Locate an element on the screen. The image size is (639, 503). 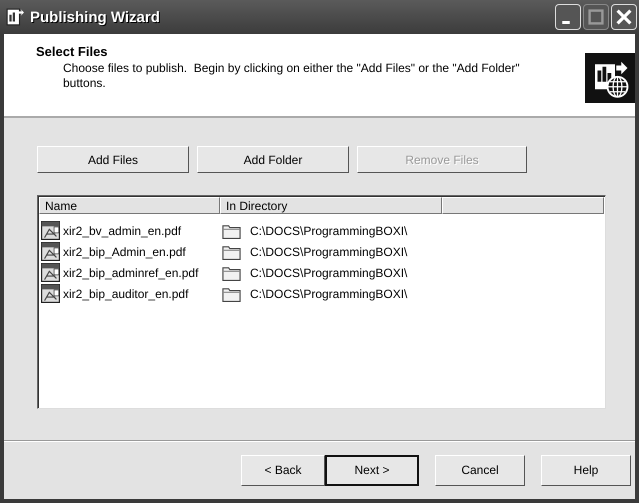
step-title: Select Files is located at coordinates (72, 51).